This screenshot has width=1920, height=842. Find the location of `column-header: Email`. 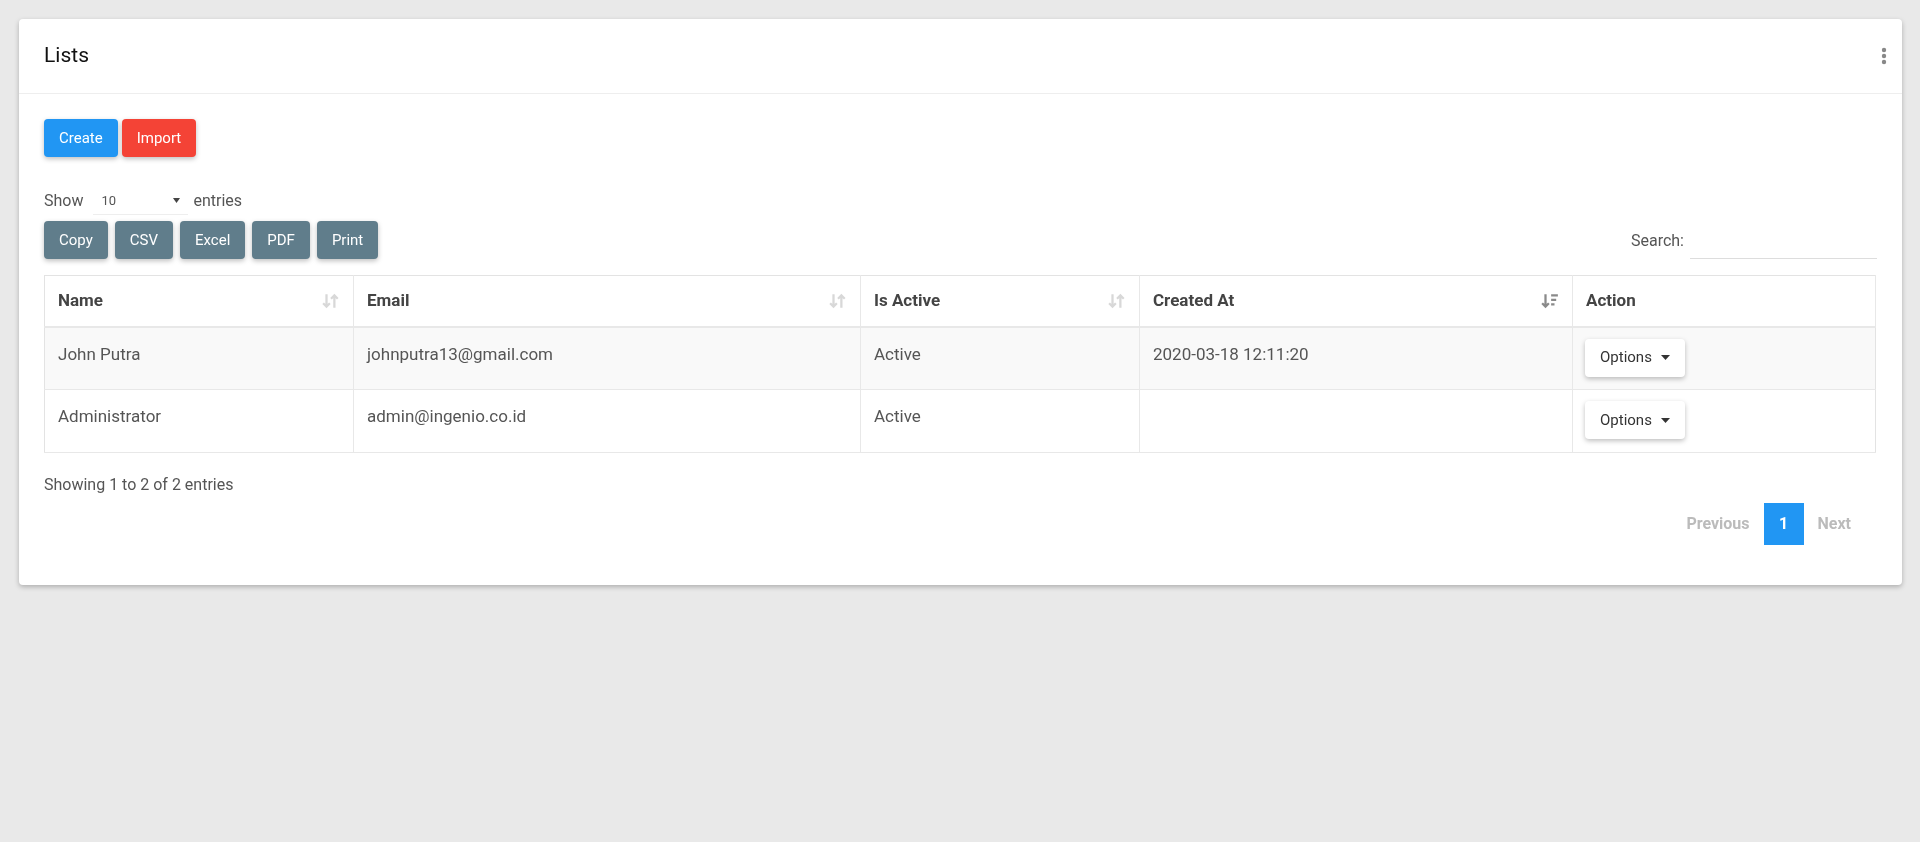

column-header: Email is located at coordinates (388, 301).